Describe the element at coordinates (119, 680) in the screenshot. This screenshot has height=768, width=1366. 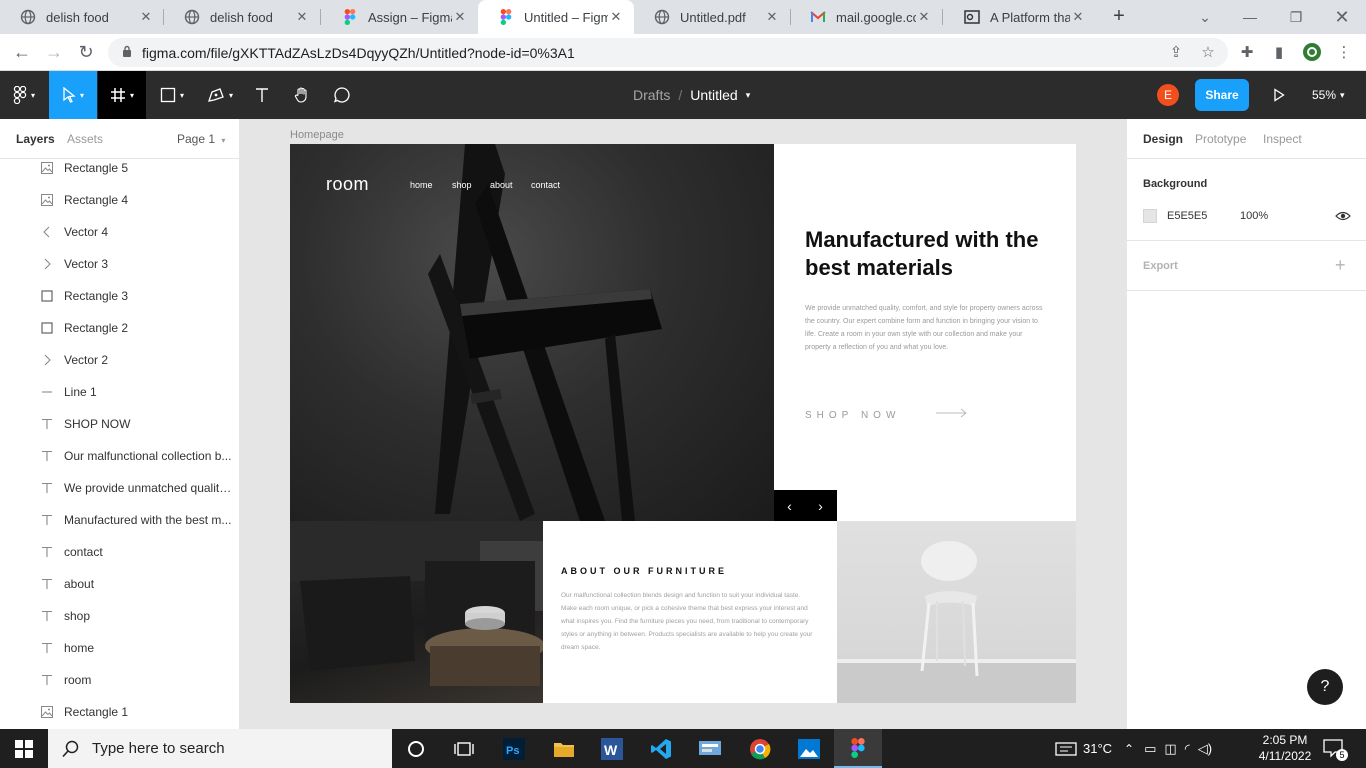
I see `layer-row: room` at that location.